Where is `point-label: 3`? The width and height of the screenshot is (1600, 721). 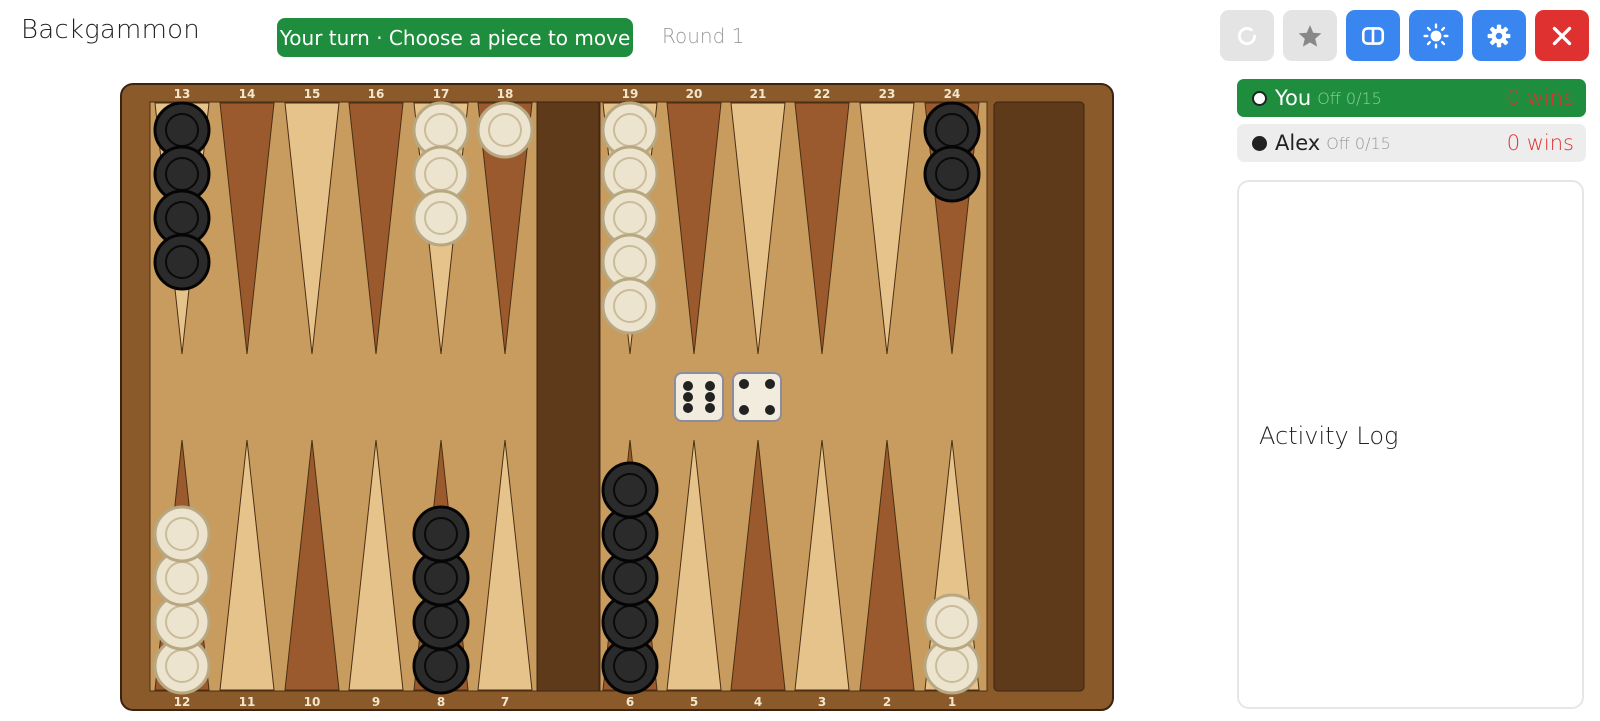 point-label: 3 is located at coordinates (822, 702).